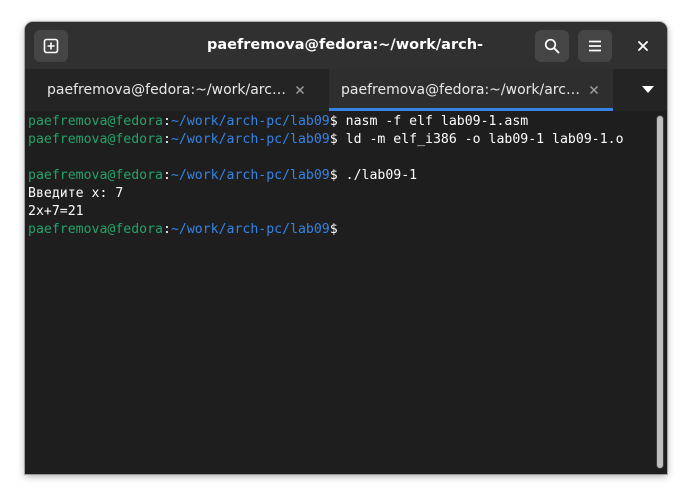 The width and height of the screenshot is (692, 502). I want to click on output-text: 2x+7=21, so click(56, 211).